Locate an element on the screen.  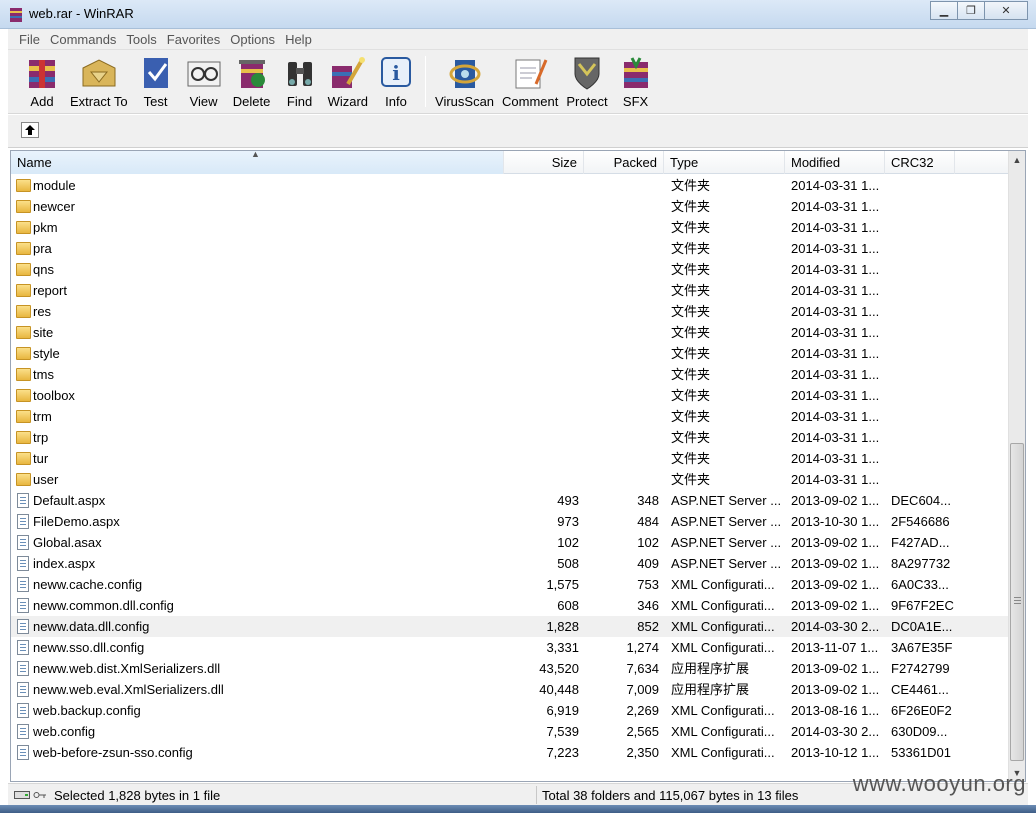
column-crc32: CRC32 is located at coordinates (920, 162).